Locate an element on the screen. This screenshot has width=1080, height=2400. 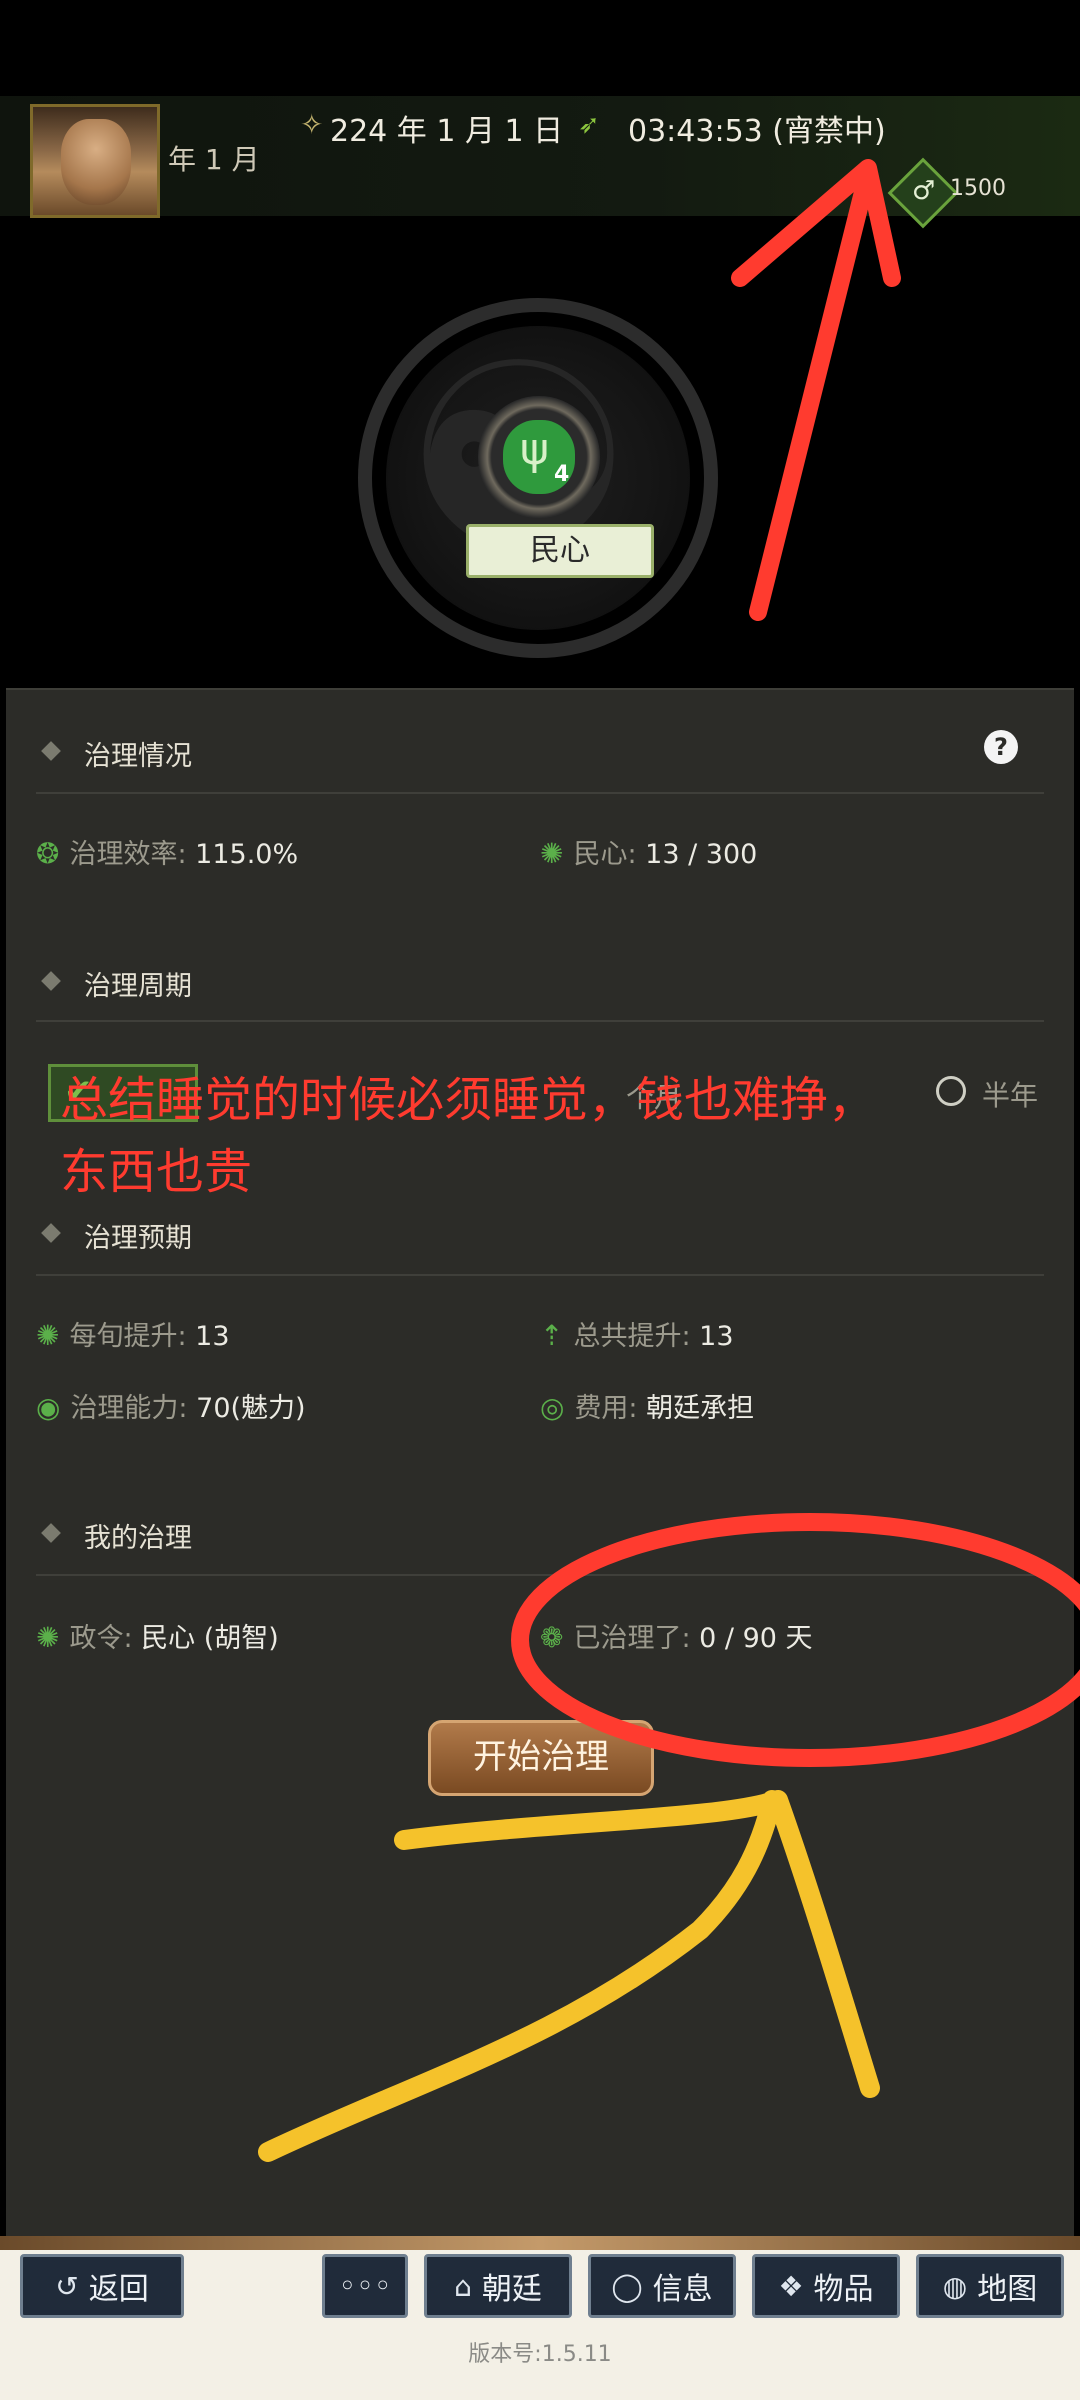
map-button: ◍ 地图 is located at coordinates (990, 2286).